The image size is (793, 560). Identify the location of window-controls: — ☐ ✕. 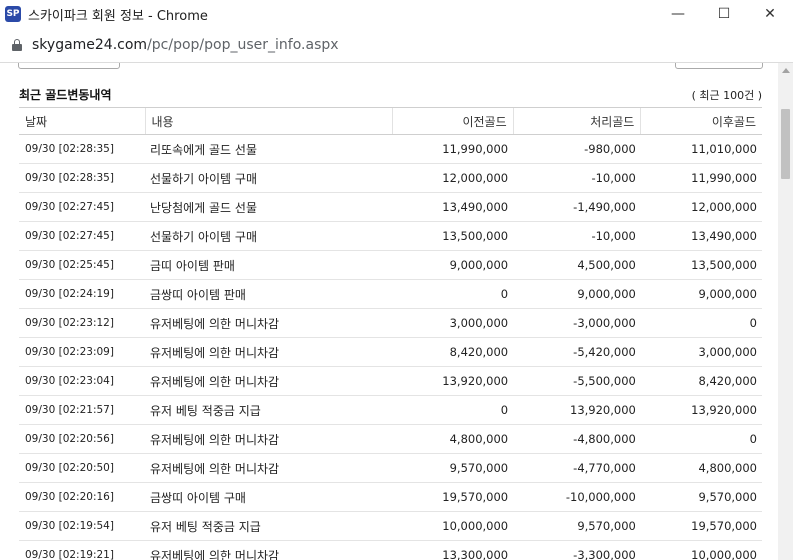
(724, 14).